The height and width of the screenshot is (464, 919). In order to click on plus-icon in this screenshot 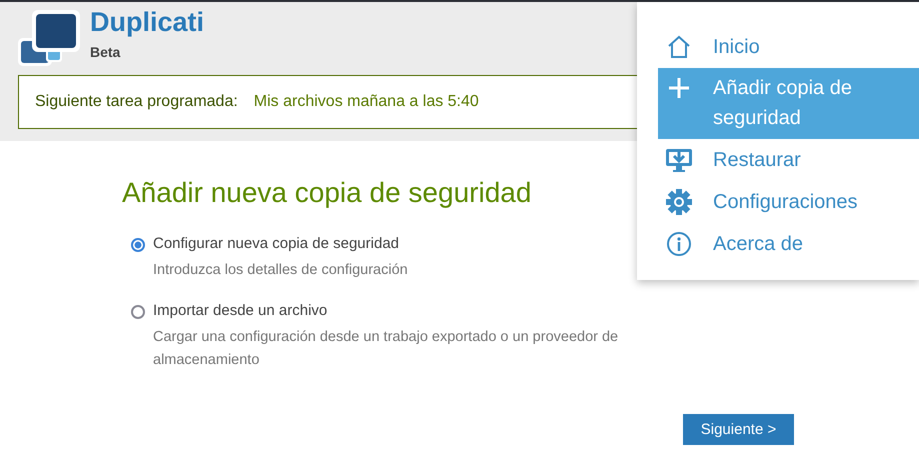, I will do `click(679, 88)`.